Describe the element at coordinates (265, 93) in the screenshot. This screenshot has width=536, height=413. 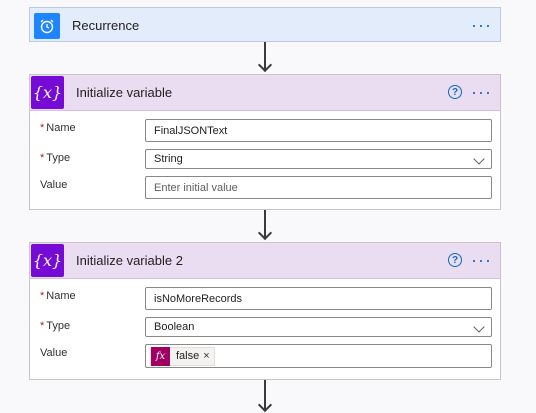
I see `initialize-variable-header: {x} Initialize variable ? ···` at that location.